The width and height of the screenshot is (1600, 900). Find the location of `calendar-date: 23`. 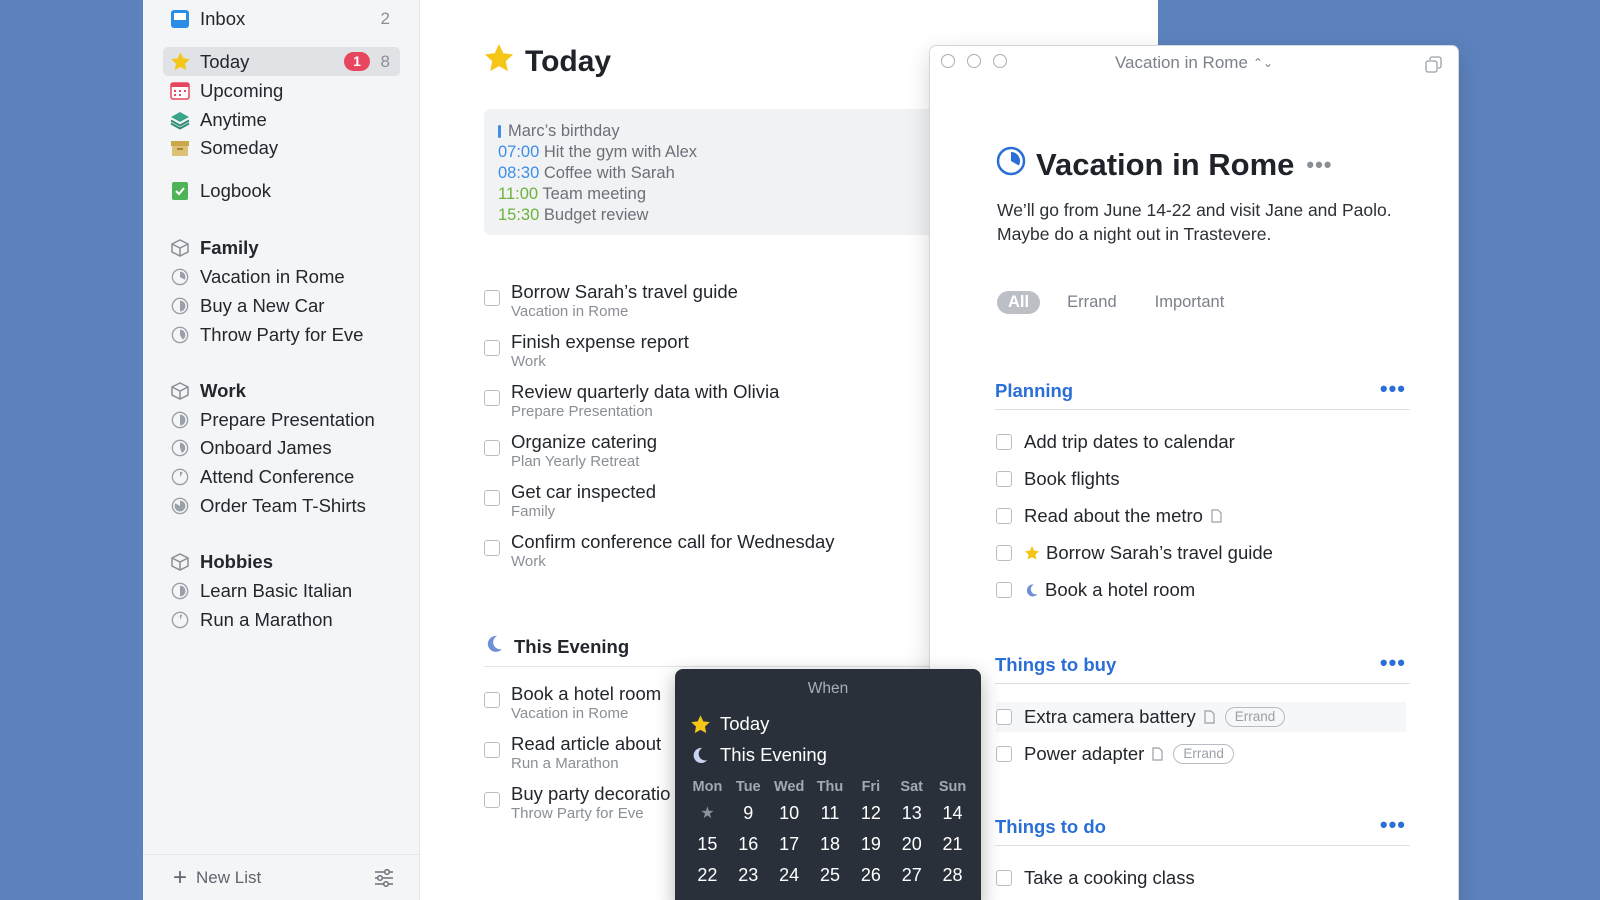

calendar-date: 23 is located at coordinates (748, 875).